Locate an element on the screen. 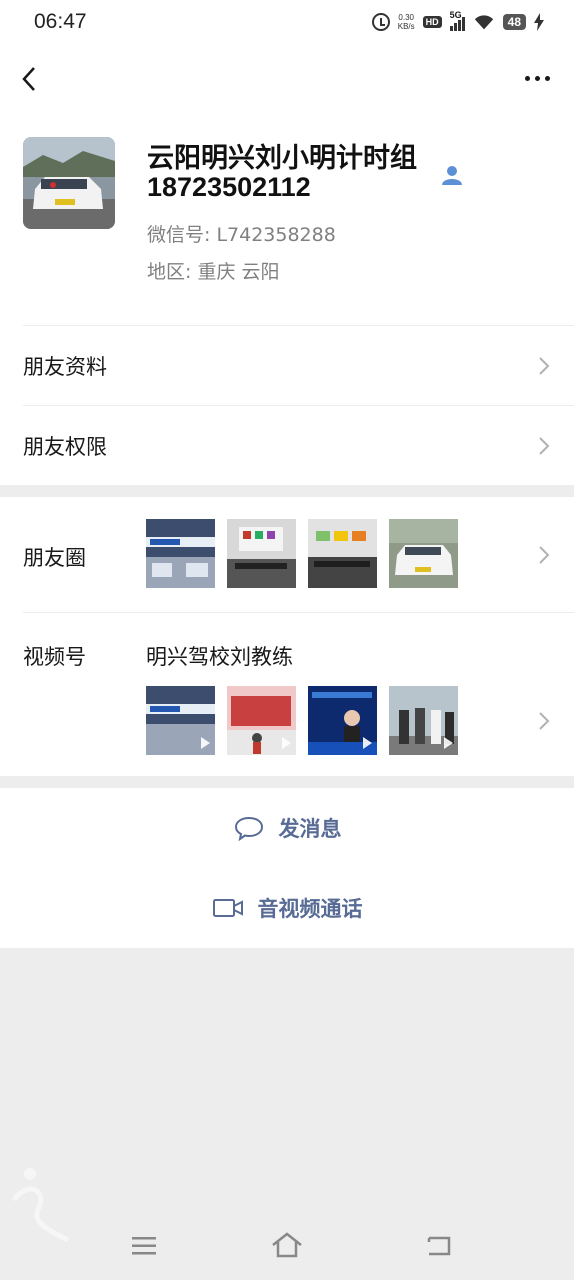  channel-thumbnails is located at coordinates (302, 720).